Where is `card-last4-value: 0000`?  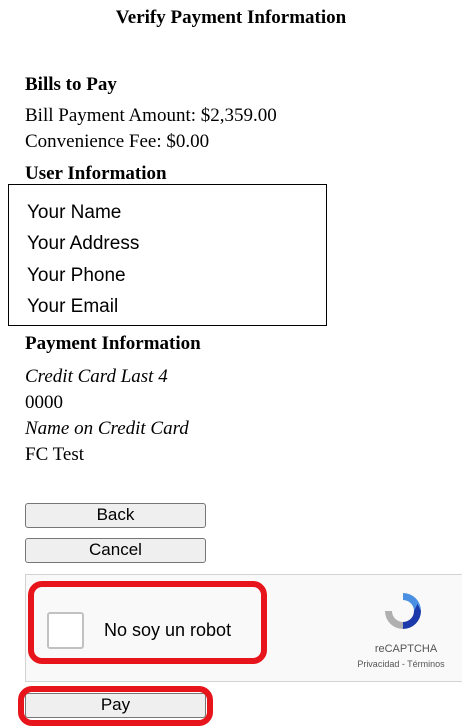
card-last4-value: 0000 is located at coordinates (44, 402).